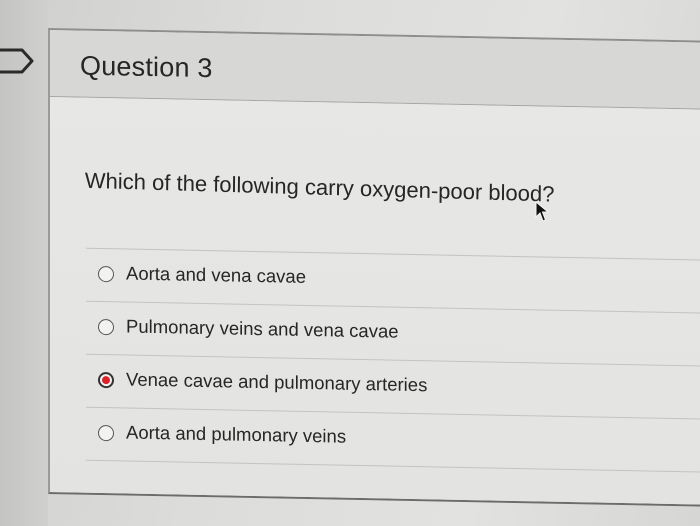 This screenshot has height=526, width=700. Describe the element at coordinates (236, 434) in the screenshot. I see `answer-label: Aorta and pulmonary veins` at that location.